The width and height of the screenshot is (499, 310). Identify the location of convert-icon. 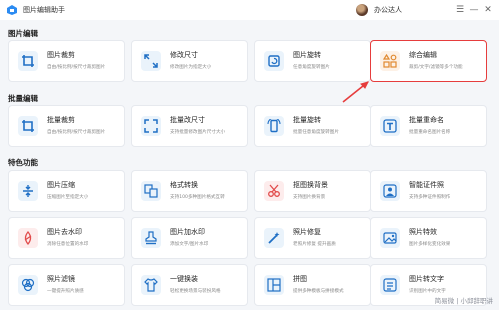
(151, 191).